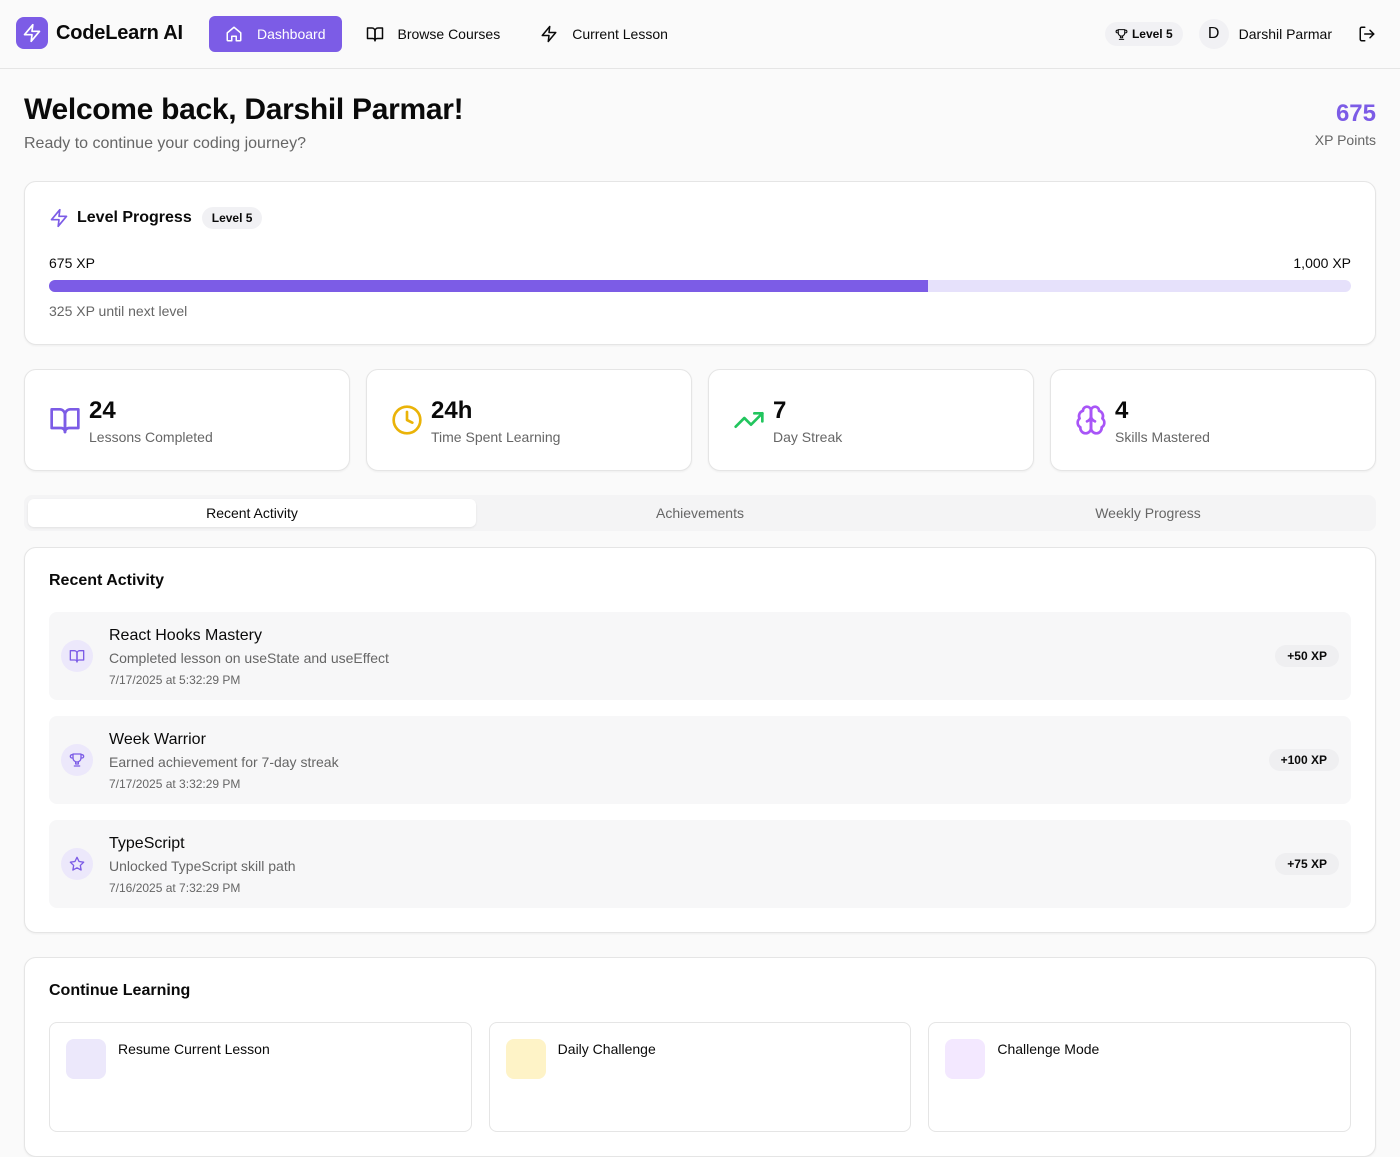 The image size is (1400, 1157). Describe the element at coordinates (808, 437) in the screenshot. I see `stat-label: Day Streak` at that location.